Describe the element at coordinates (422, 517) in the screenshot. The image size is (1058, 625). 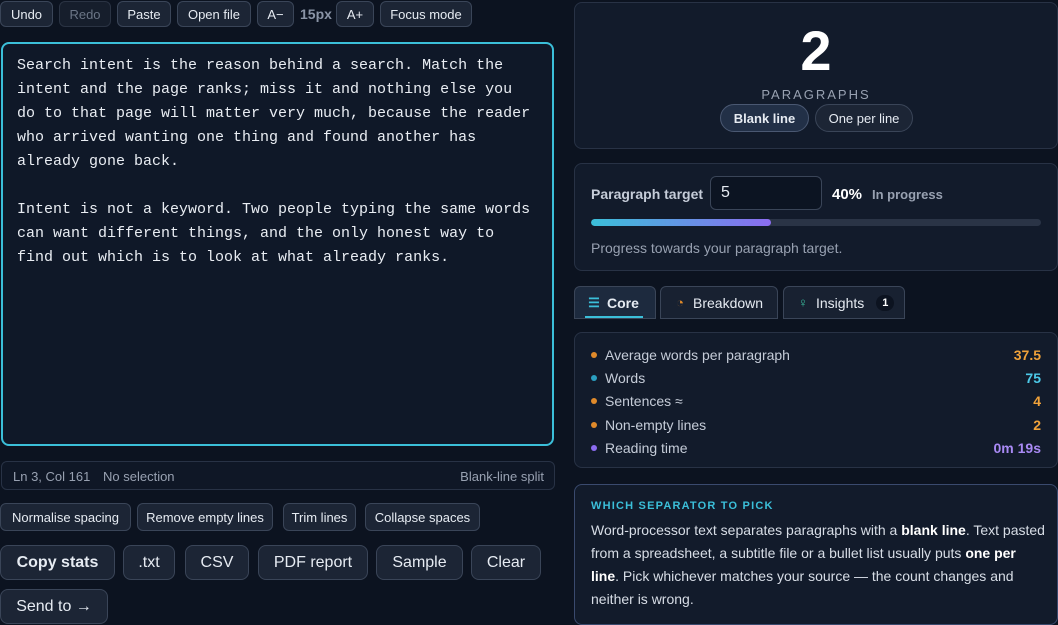
I see `collapse-spaces-button: Collapse spaces` at that location.